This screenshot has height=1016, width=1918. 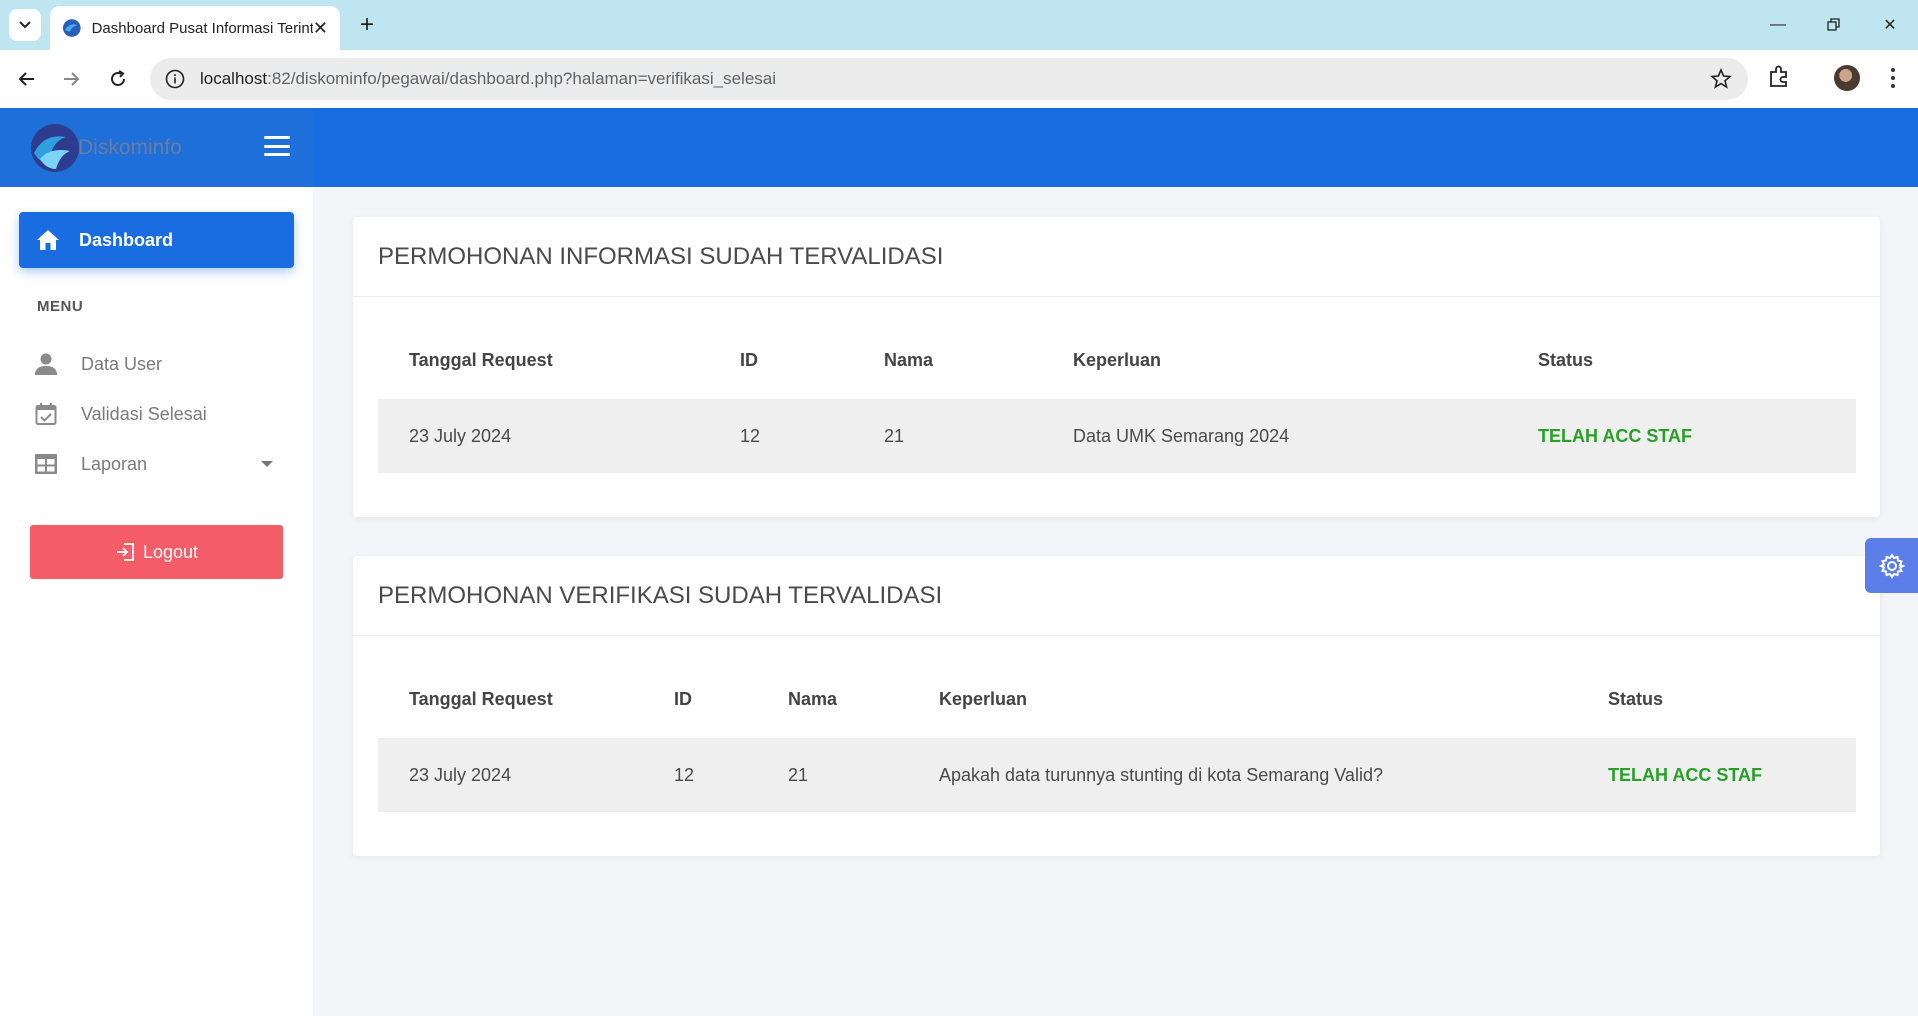 I want to click on settings-button, so click(x=1891, y=565).